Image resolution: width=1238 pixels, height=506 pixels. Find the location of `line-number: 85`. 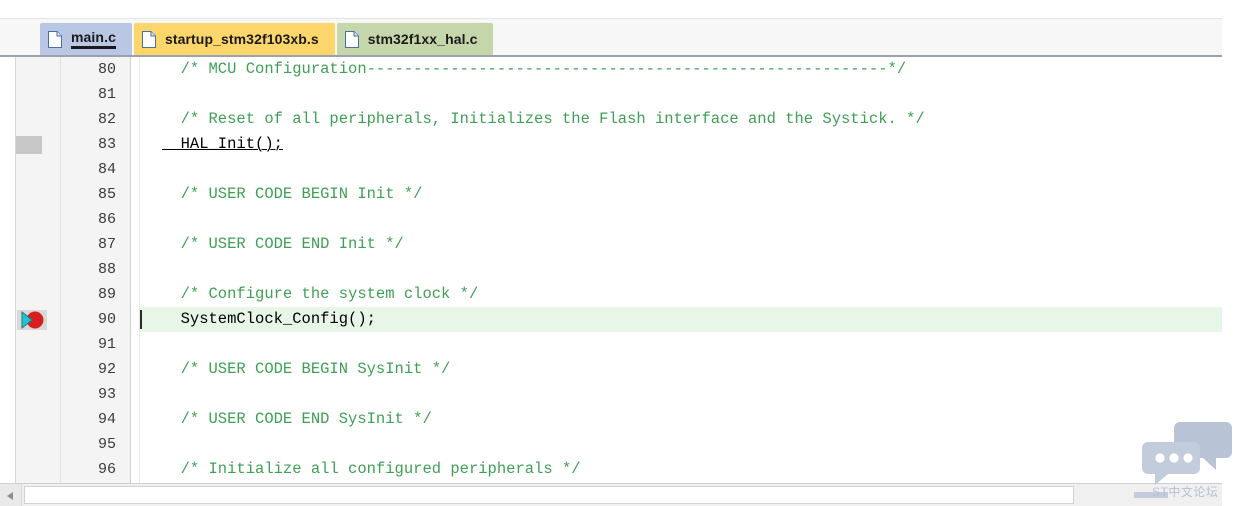

line-number: 85 is located at coordinates (106, 194).